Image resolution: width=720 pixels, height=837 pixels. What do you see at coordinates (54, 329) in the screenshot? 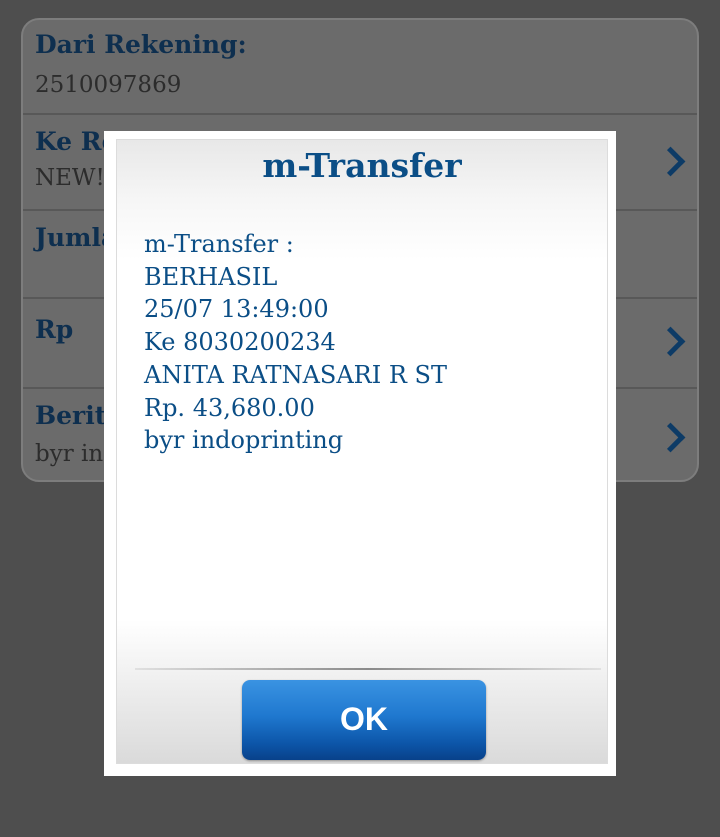
I see `currency-label: Rp` at bounding box center [54, 329].